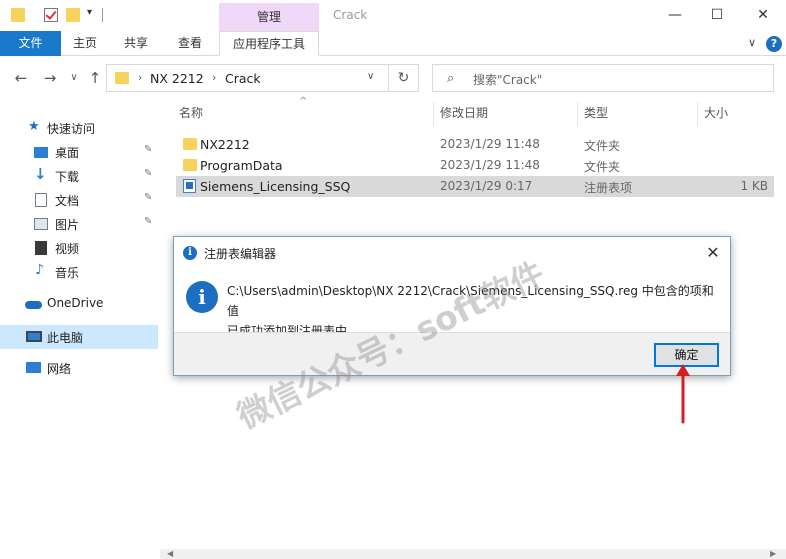  What do you see at coordinates (508, 80) in the screenshot?
I see `search-placeholder: 搜索"Crack"` at bounding box center [508, 80].